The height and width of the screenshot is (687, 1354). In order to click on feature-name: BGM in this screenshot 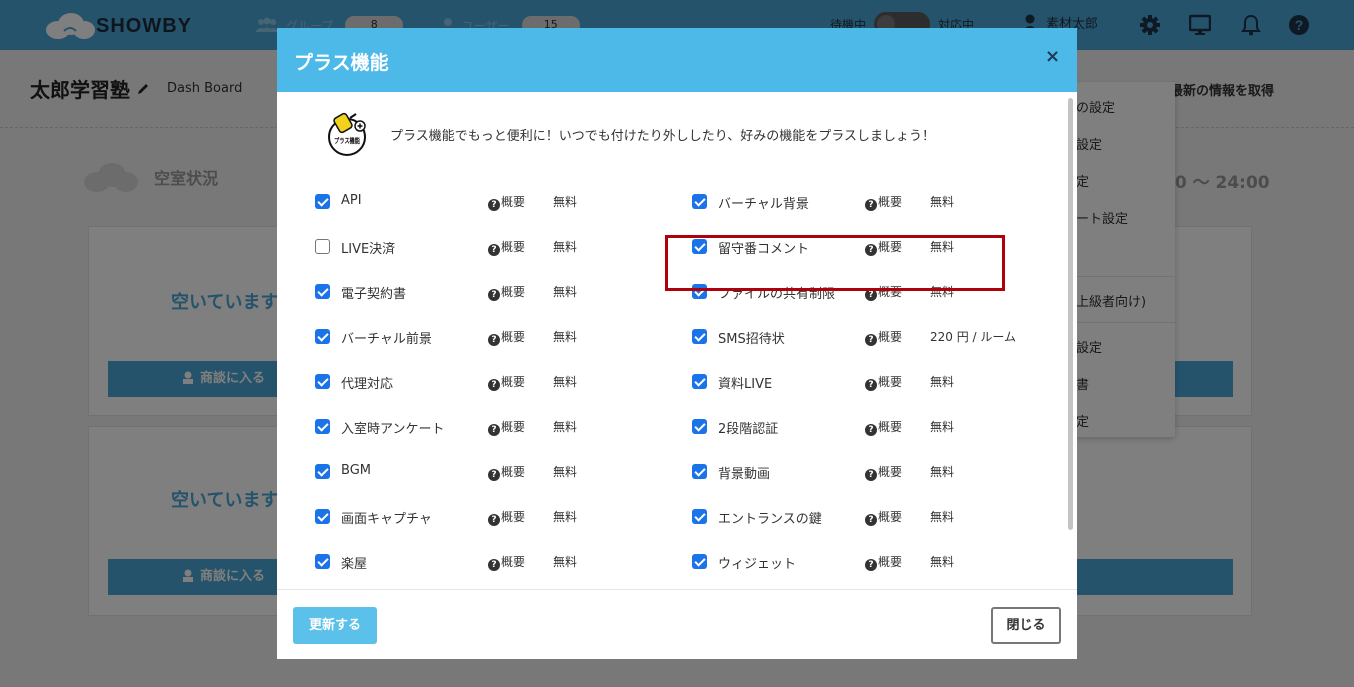, I will do `click(356, 470)`.